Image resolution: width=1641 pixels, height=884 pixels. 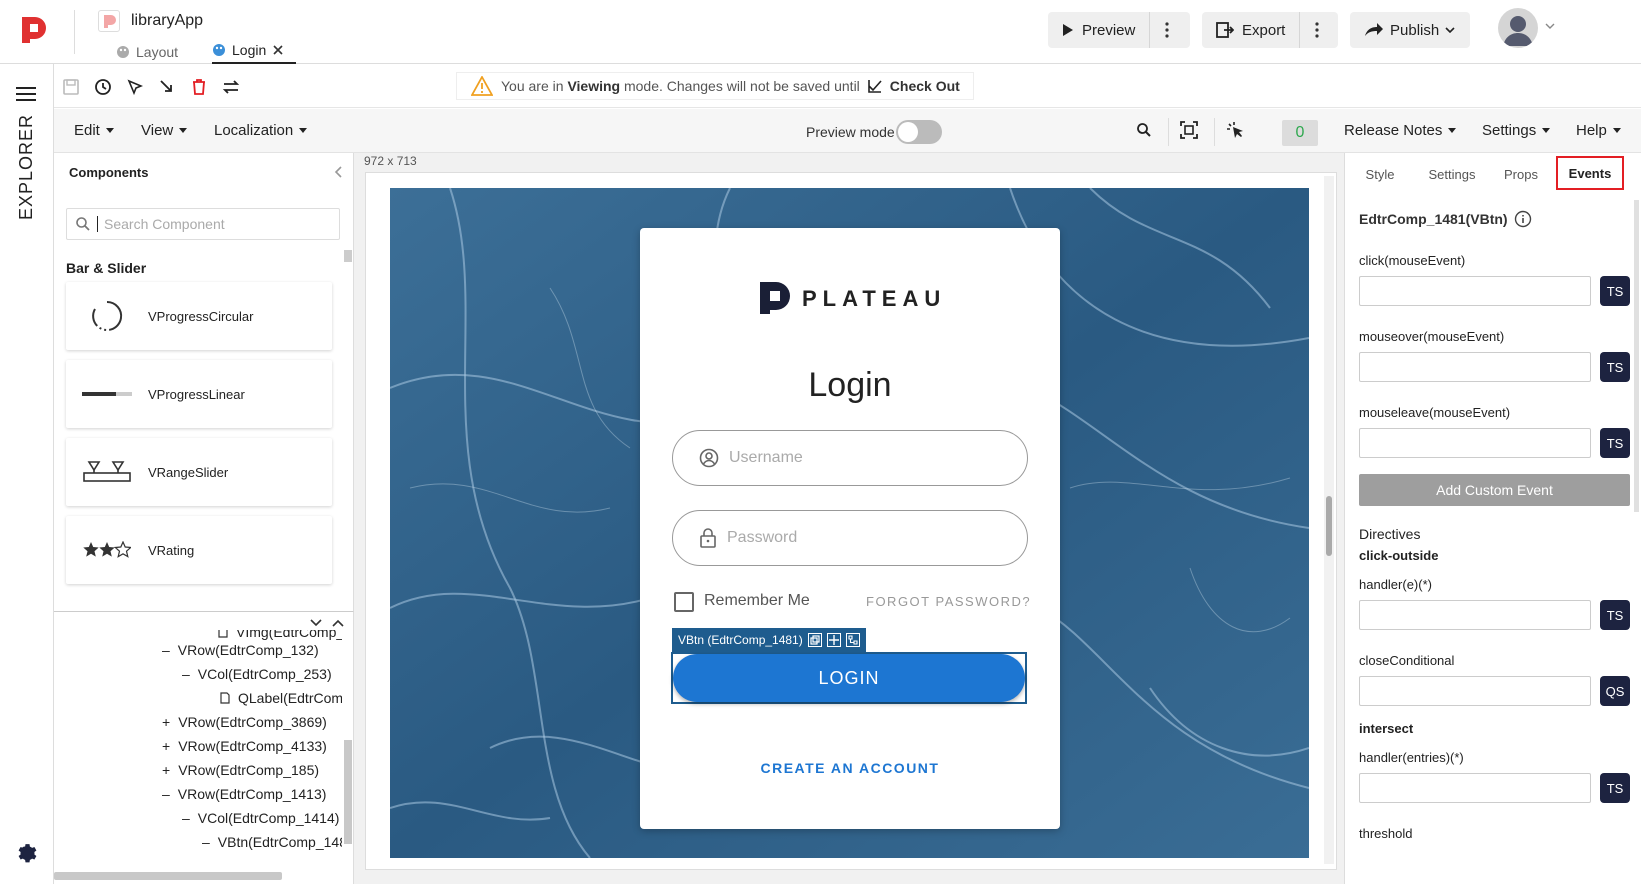 What do you see at coordinates (87, 130) in the screenshot?
I see `edit-menu-label: Edit` at bounding box center [87, 130].